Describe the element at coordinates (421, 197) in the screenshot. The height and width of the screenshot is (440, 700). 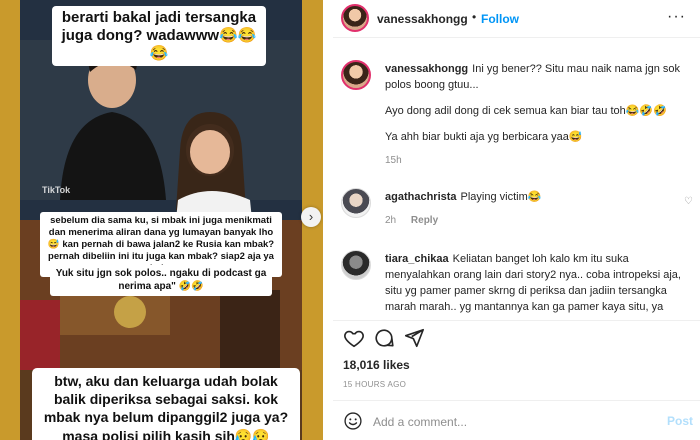
I see `comment-username: agathachrista` at that location.